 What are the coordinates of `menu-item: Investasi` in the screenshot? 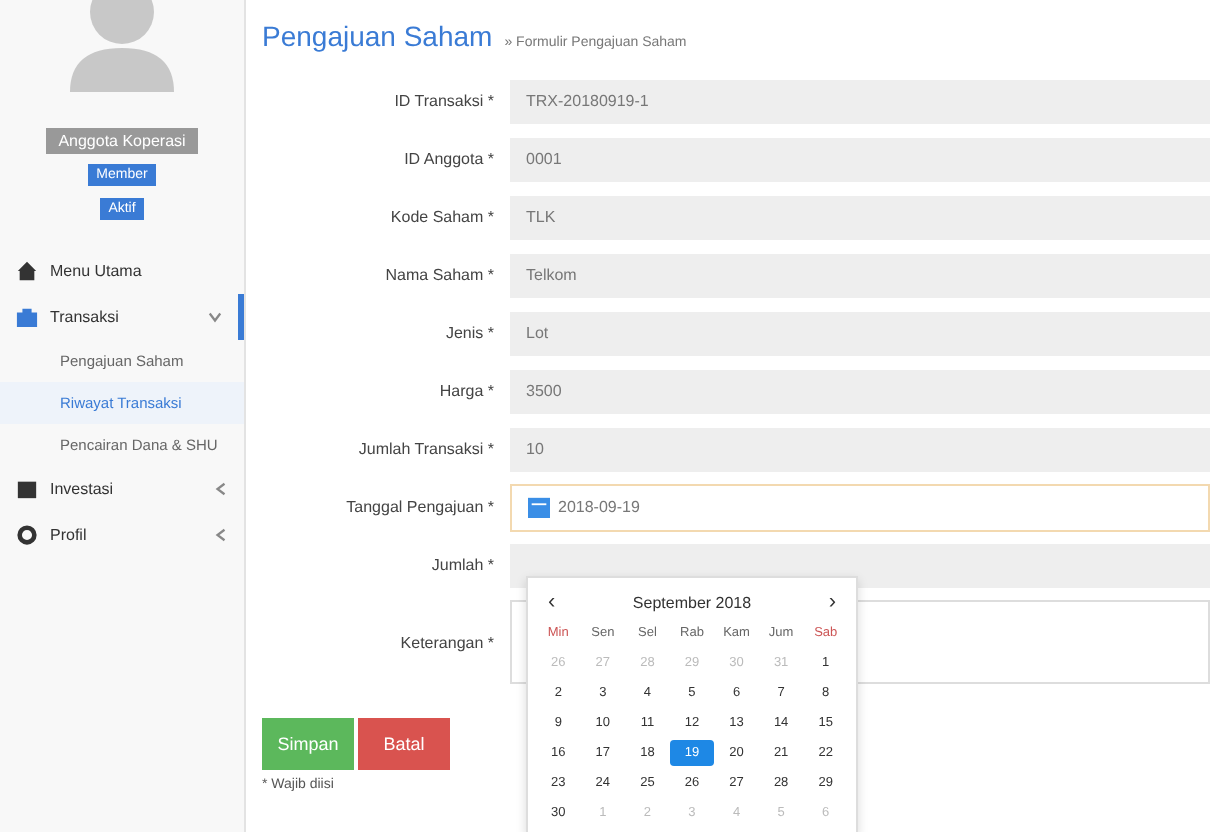 It's located at (122, 489).